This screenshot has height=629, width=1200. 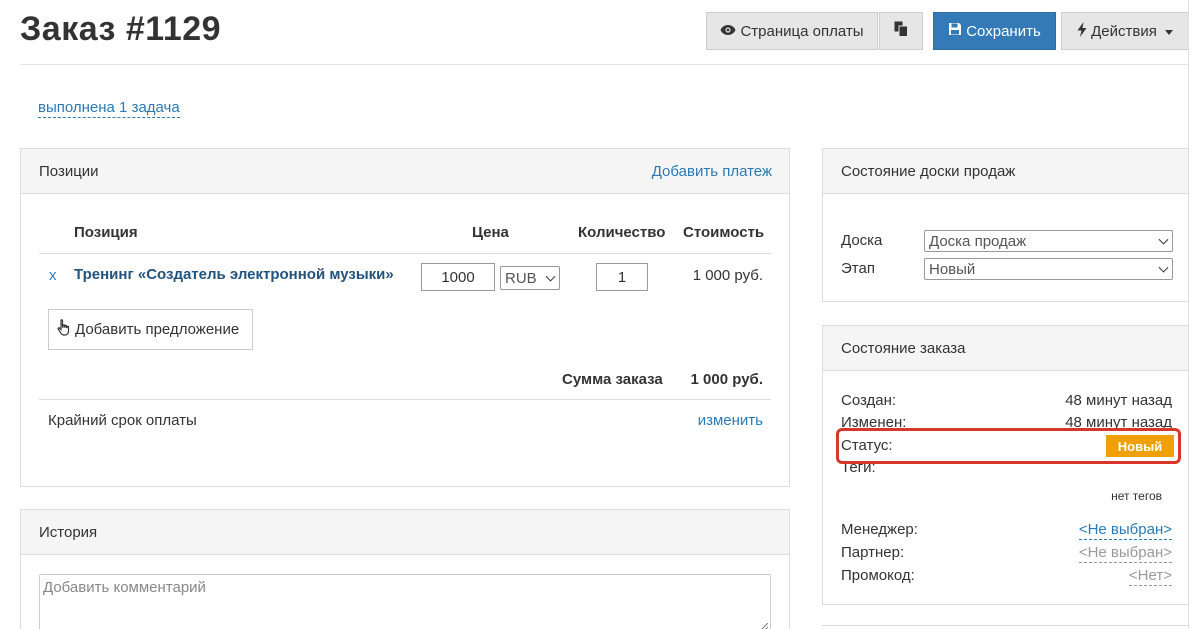 I want to click on sum-divider, so click(x=405, y=399).